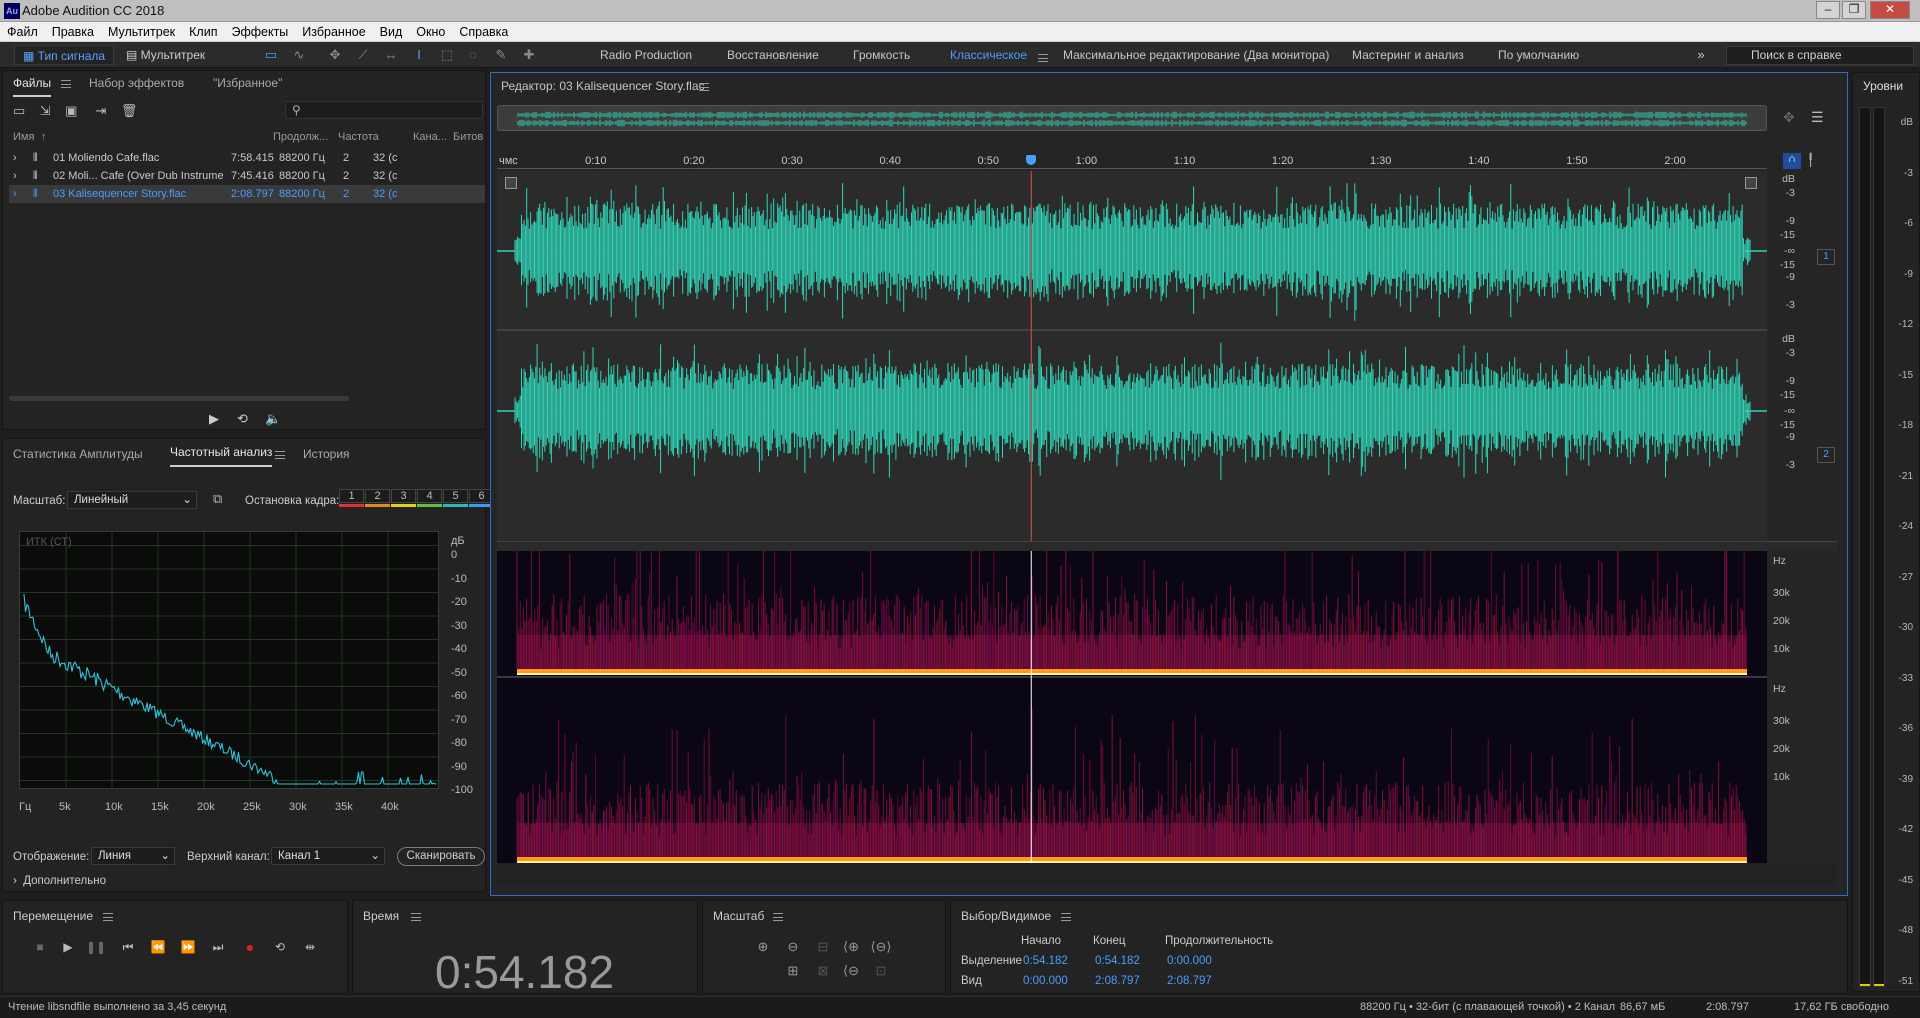  What do you see at coordinates (1040, 57) in the screenshot?
I see `workspace-menu-icon` at bounding box center [1040, 57].